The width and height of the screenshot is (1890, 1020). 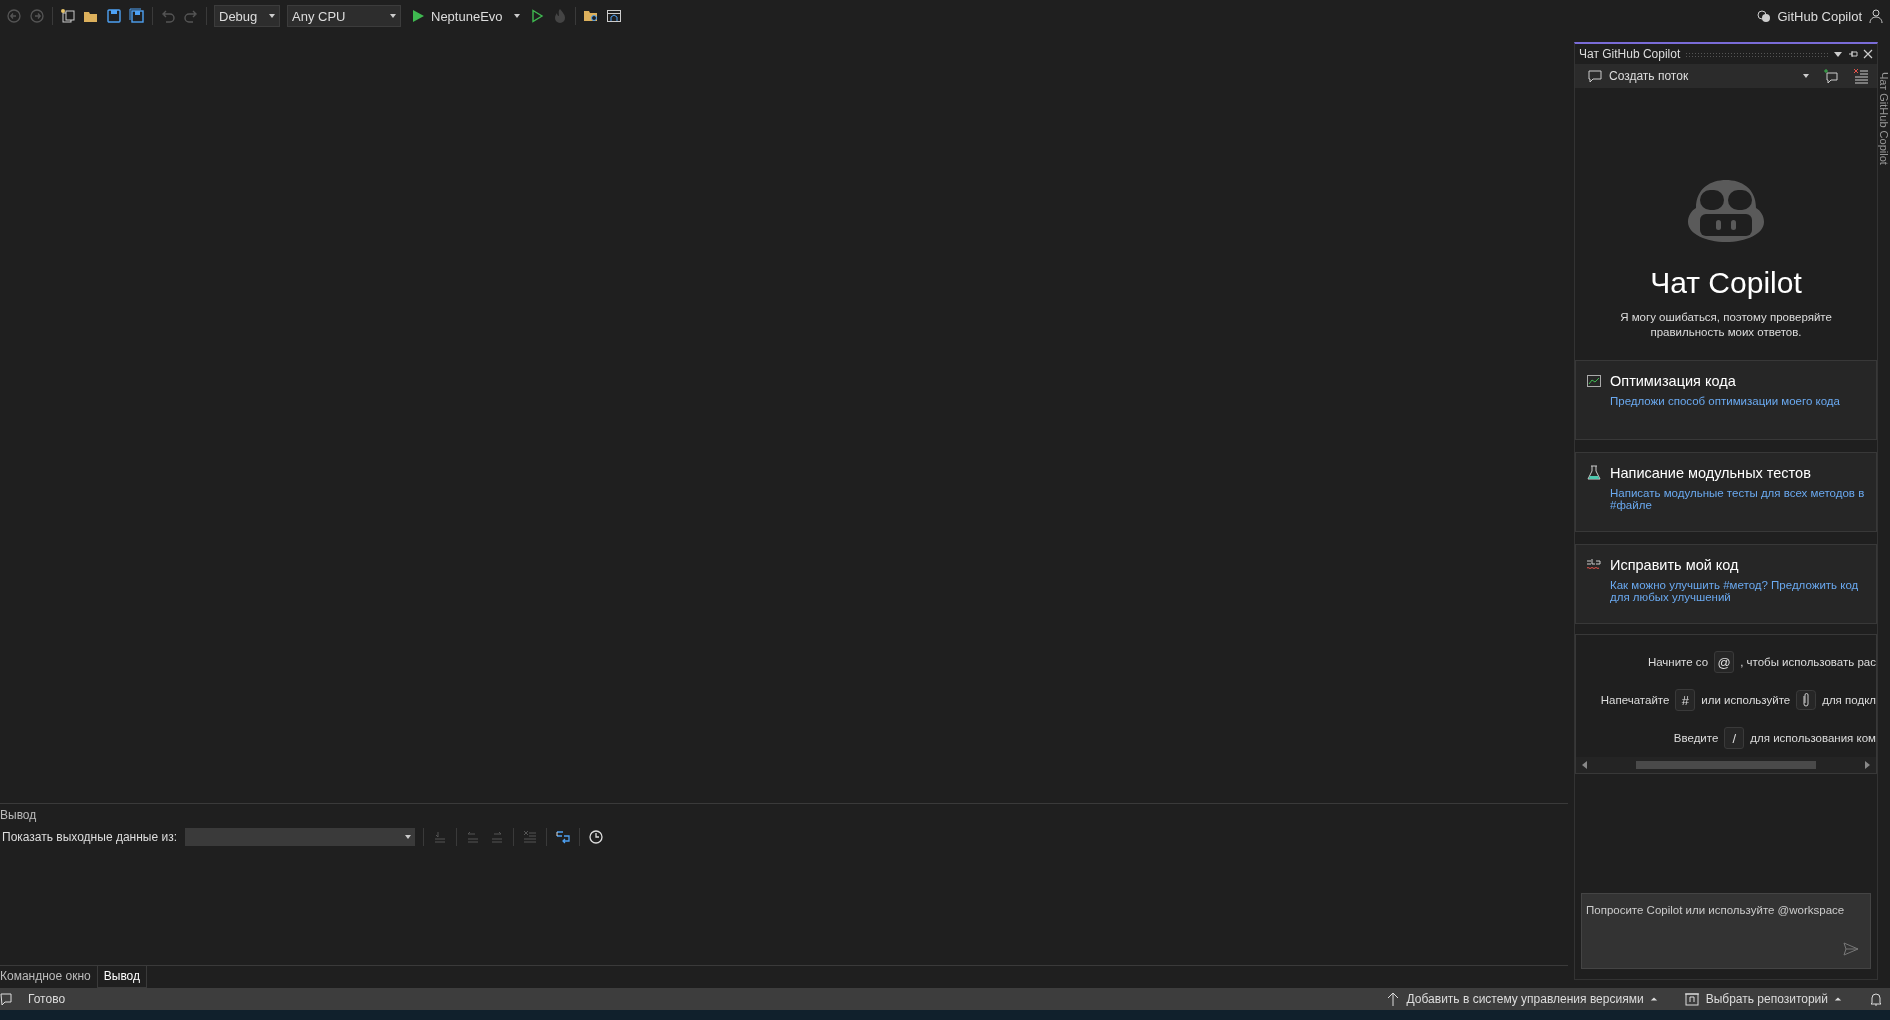 What do you see at coordinates (596, 837) in the screenshot?
I see `clock-icon` at bounding box center [596, 837].